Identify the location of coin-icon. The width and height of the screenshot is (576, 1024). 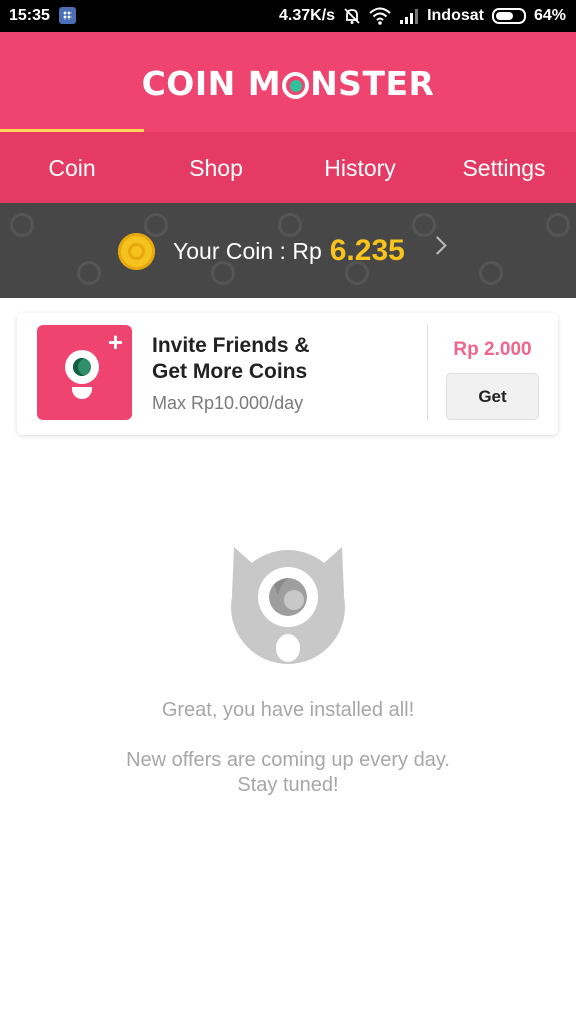
(136, 251).